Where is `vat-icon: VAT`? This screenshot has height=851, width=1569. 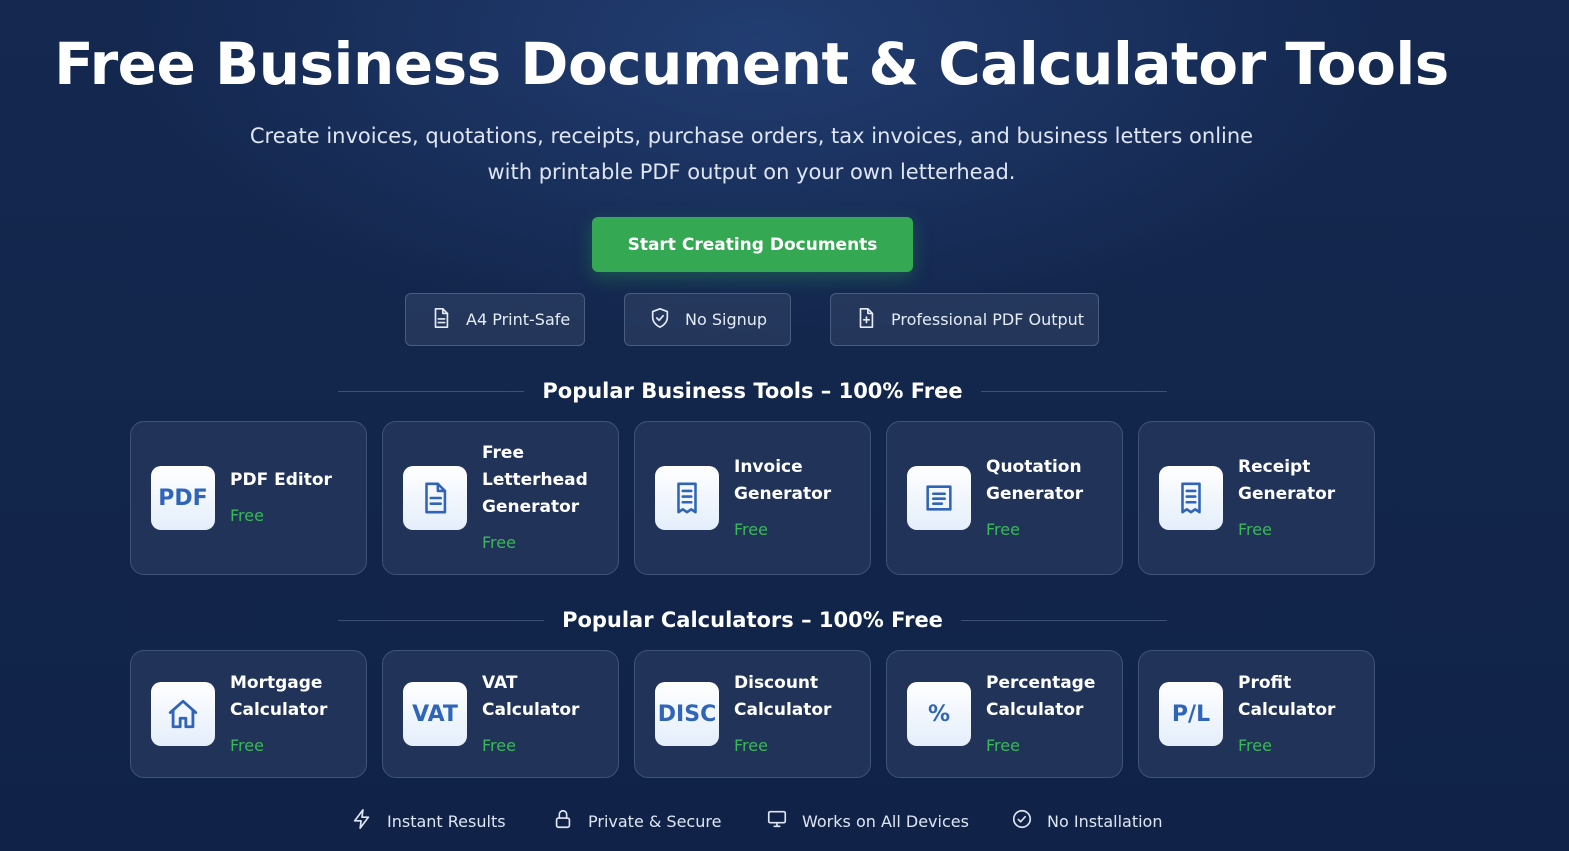 vat-icon: VAT is located at coordinates (435, 714).